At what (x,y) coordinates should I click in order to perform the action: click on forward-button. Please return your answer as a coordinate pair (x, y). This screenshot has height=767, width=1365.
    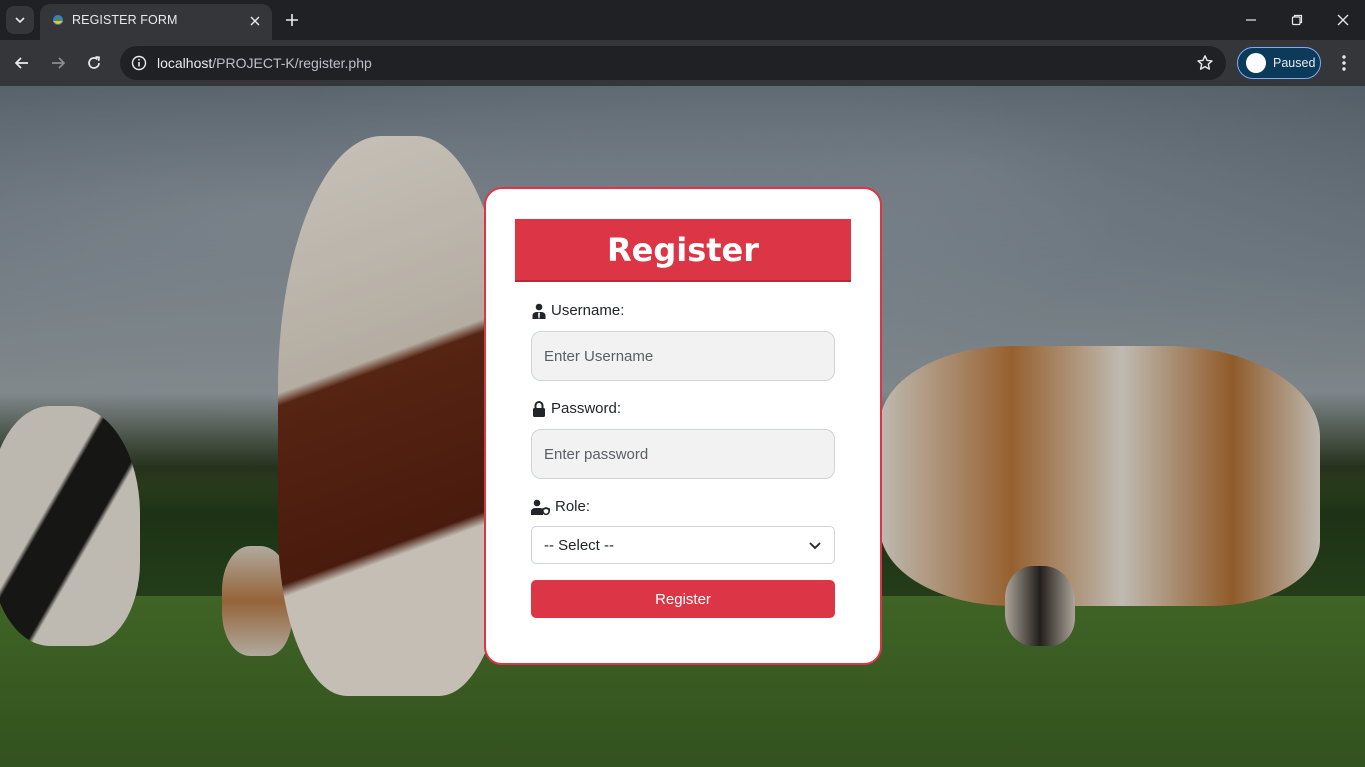
    Looking at the image, I should click on (58, 63).